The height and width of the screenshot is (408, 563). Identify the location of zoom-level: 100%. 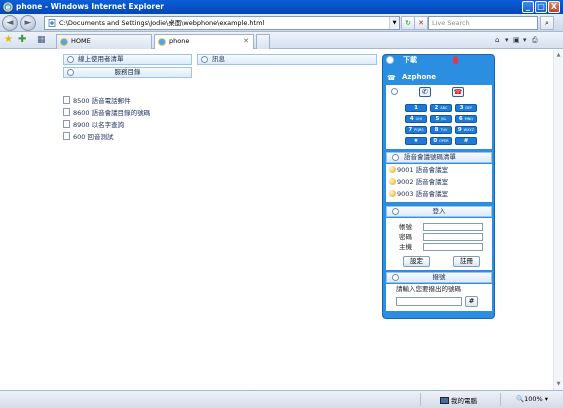
(533, 399).